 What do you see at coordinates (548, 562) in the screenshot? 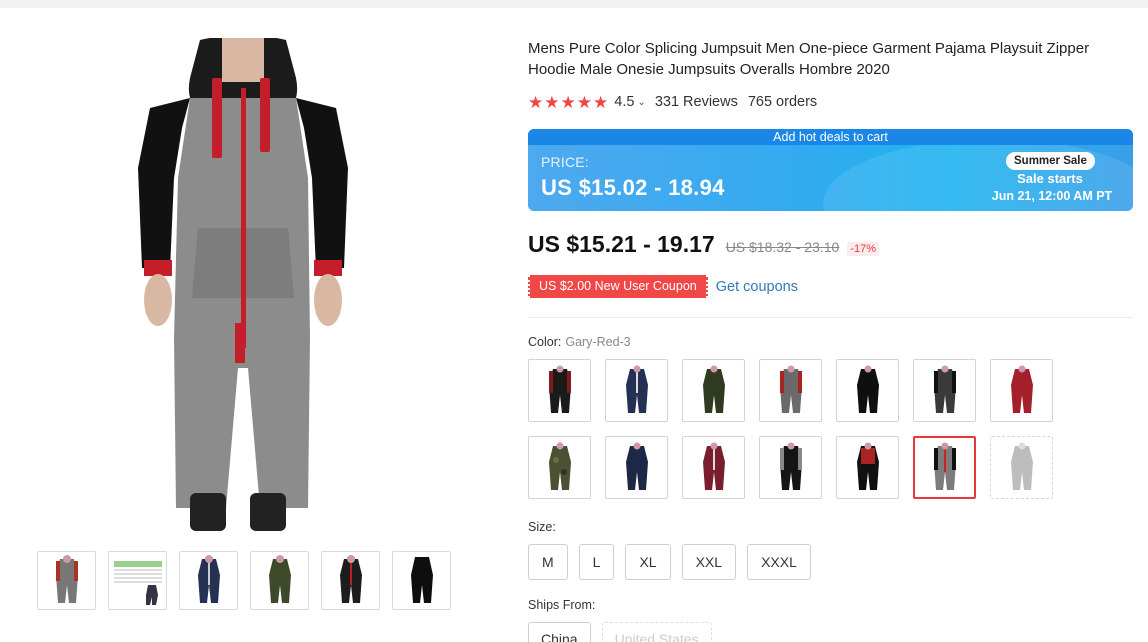
I see `size-option-m: M` at bounding box center [548, 562].